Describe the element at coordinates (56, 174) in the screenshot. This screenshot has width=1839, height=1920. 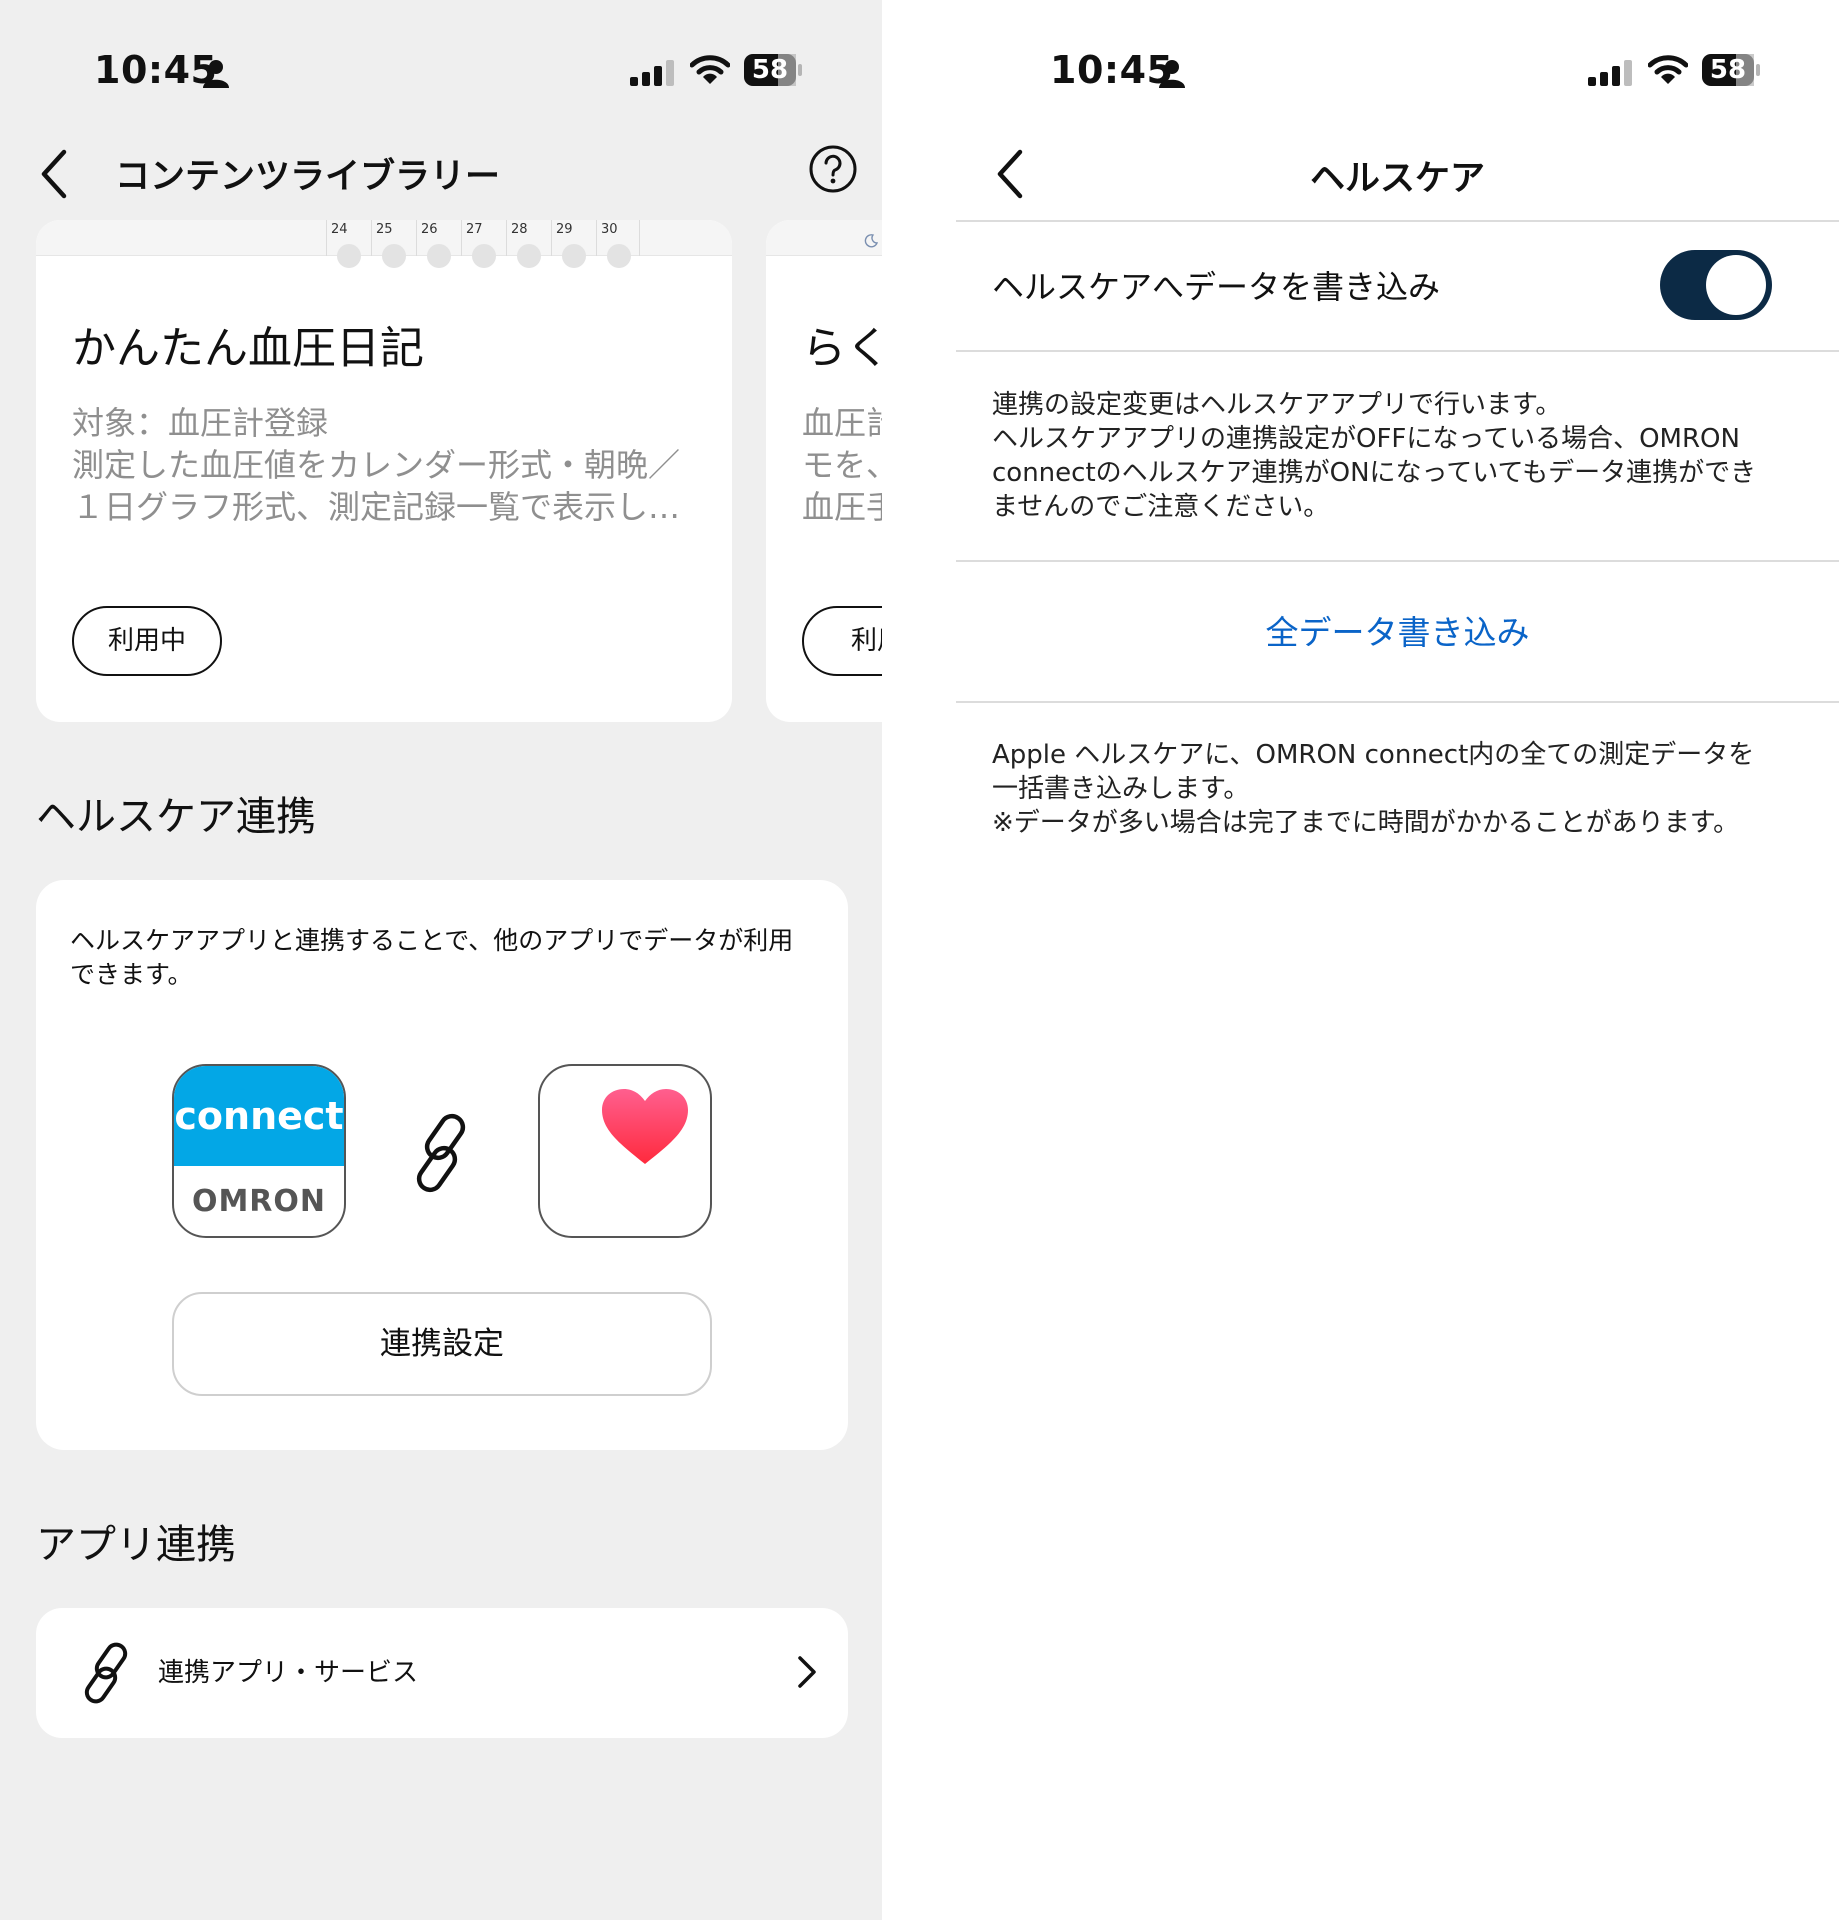
I see `back-chevron-icon` at that location.